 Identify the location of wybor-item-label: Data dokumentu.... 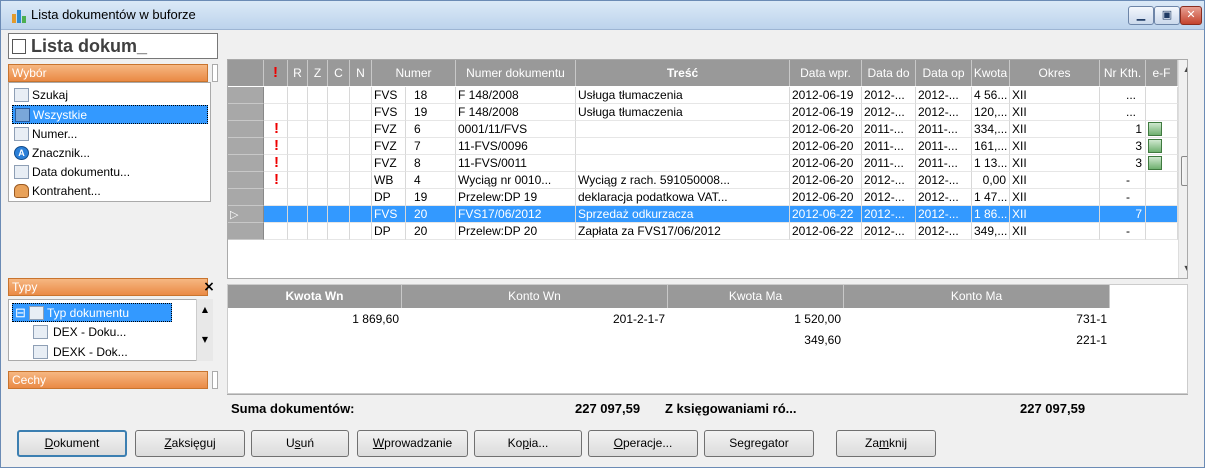
(81, 172).